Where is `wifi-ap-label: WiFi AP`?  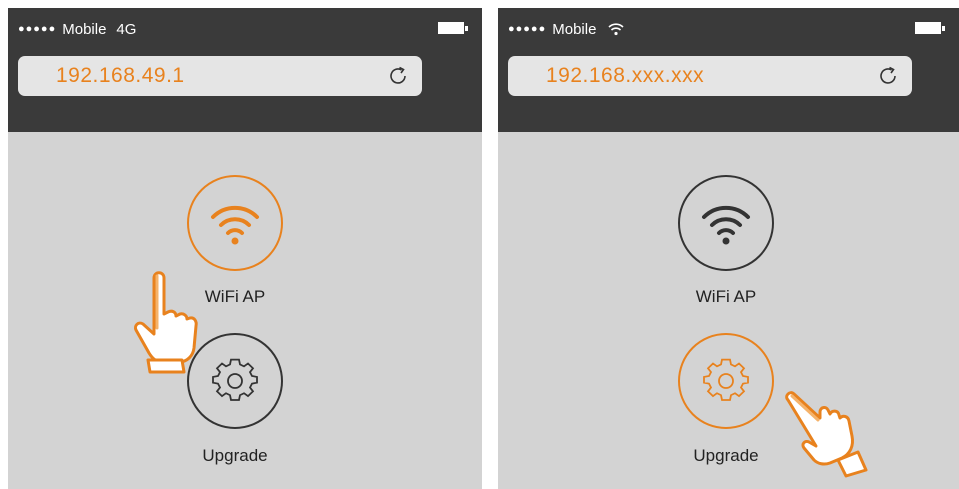 wifi-ap-label: WiFi AP is located at coordinates (726, 296).